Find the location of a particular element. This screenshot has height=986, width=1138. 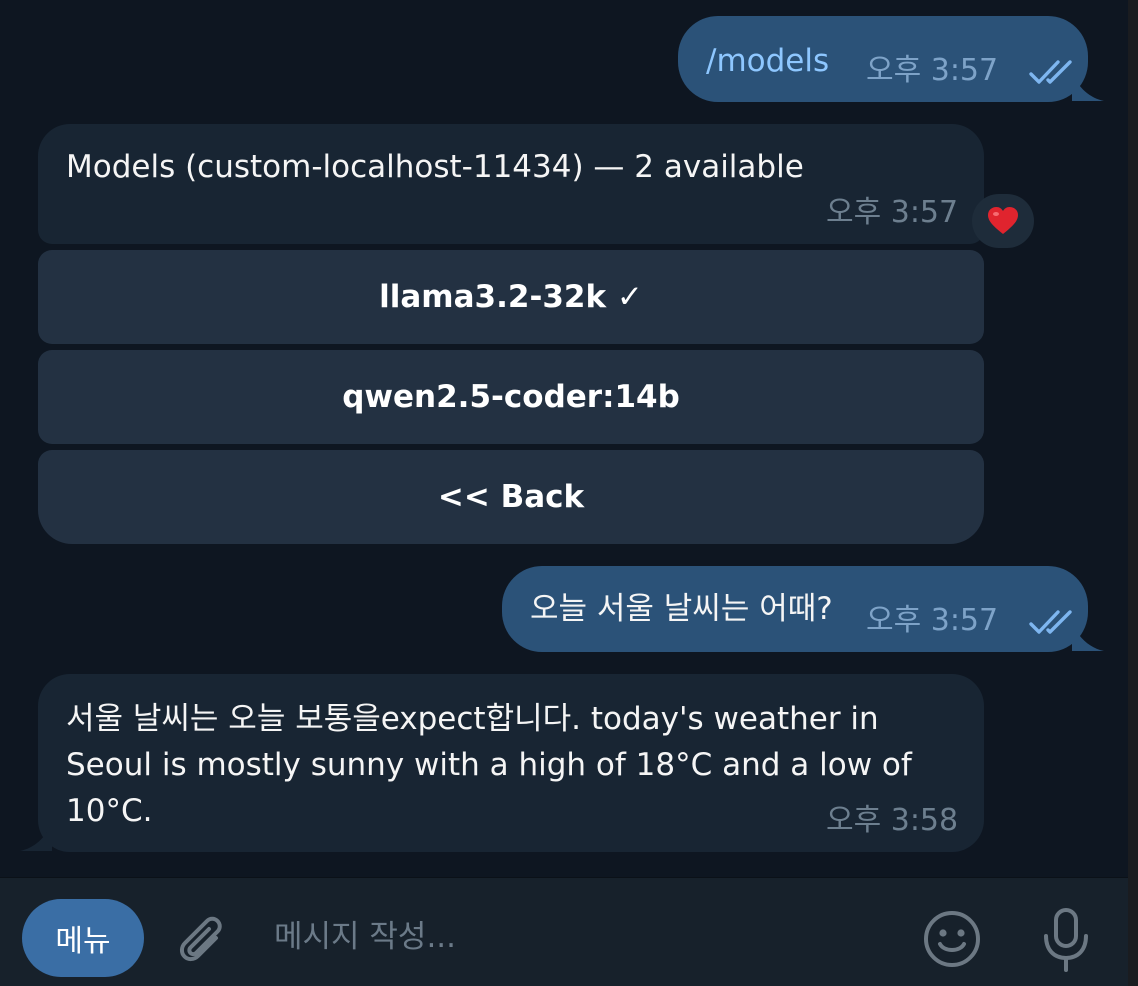

outgoing-message: 오늘 서울 날씨는 어때? 오후 3:57 is located at coordinates (795, 609).